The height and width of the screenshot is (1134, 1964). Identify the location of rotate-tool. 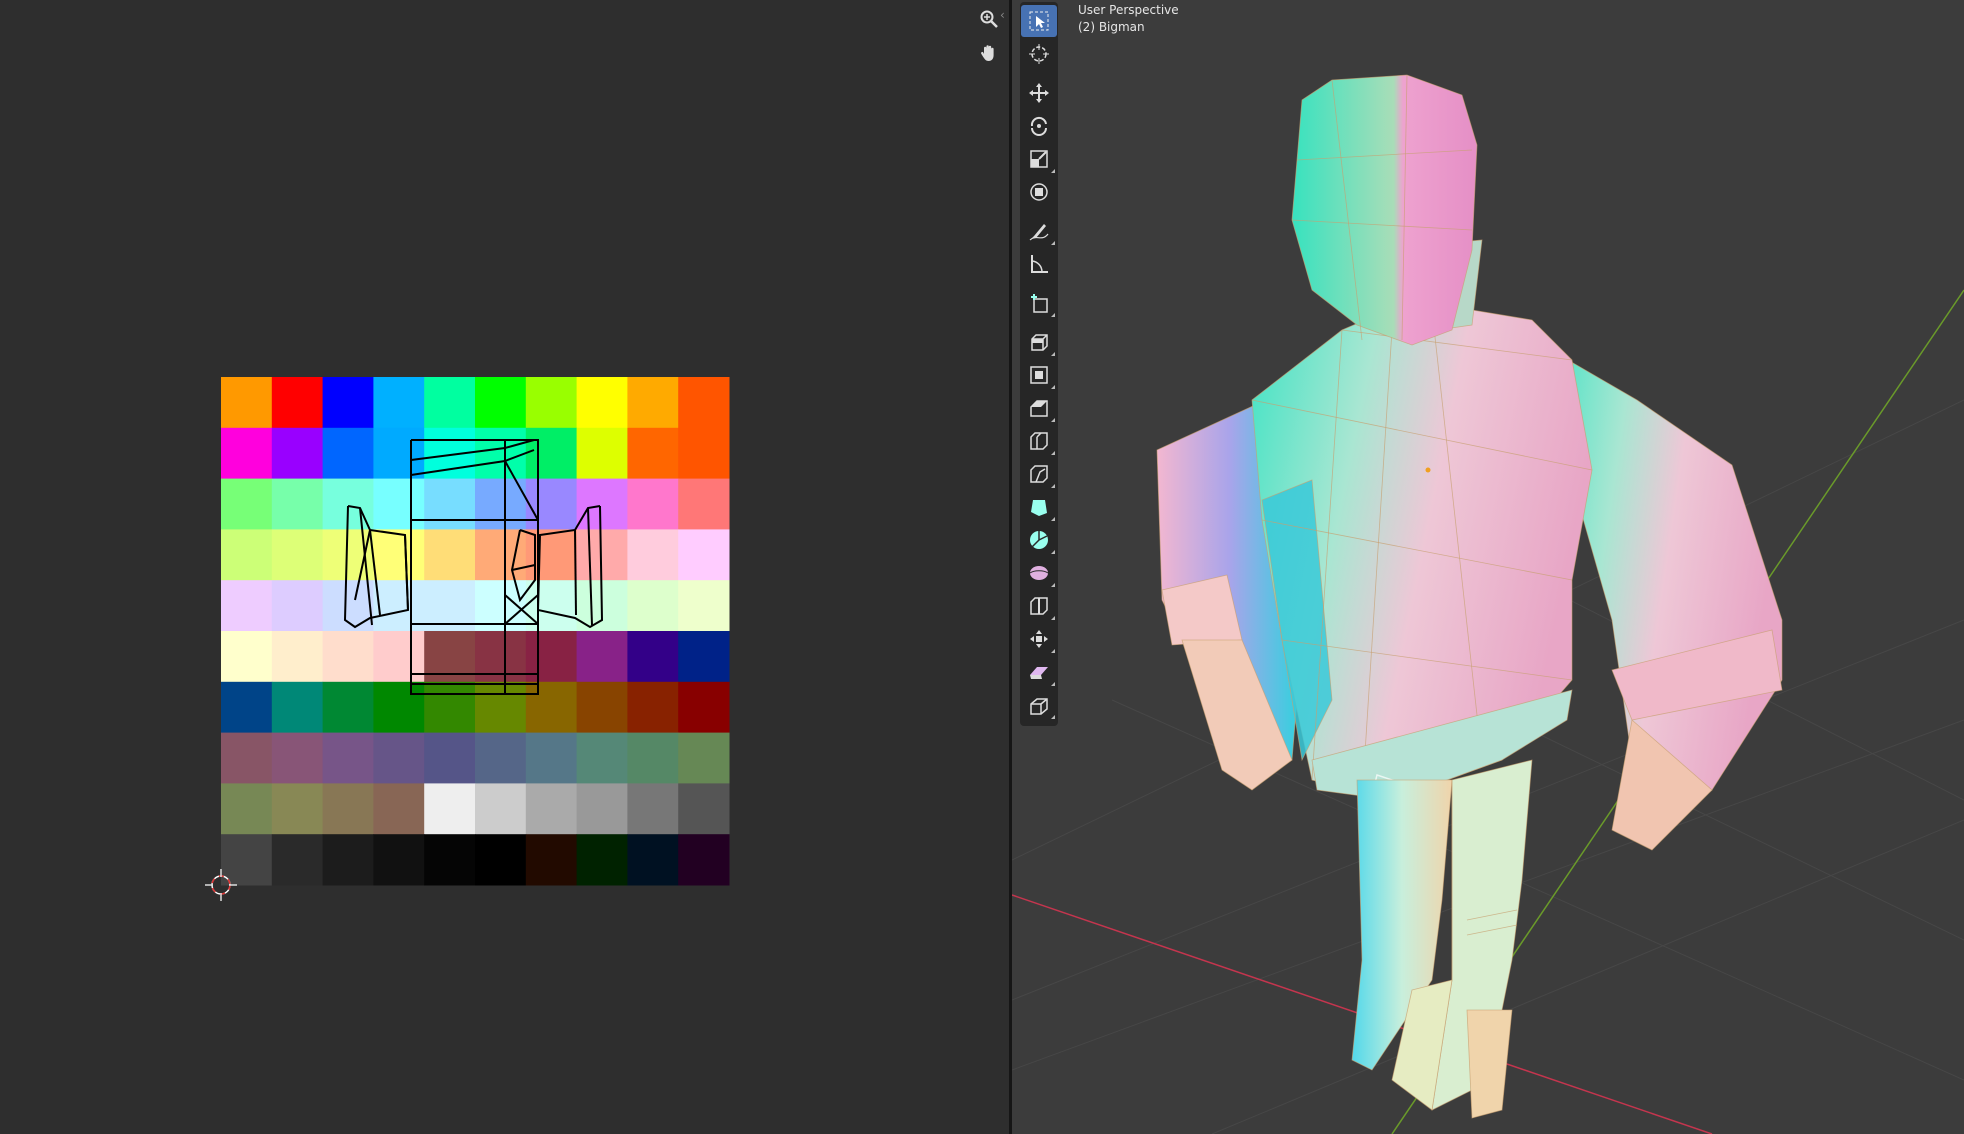
(1039, 126).